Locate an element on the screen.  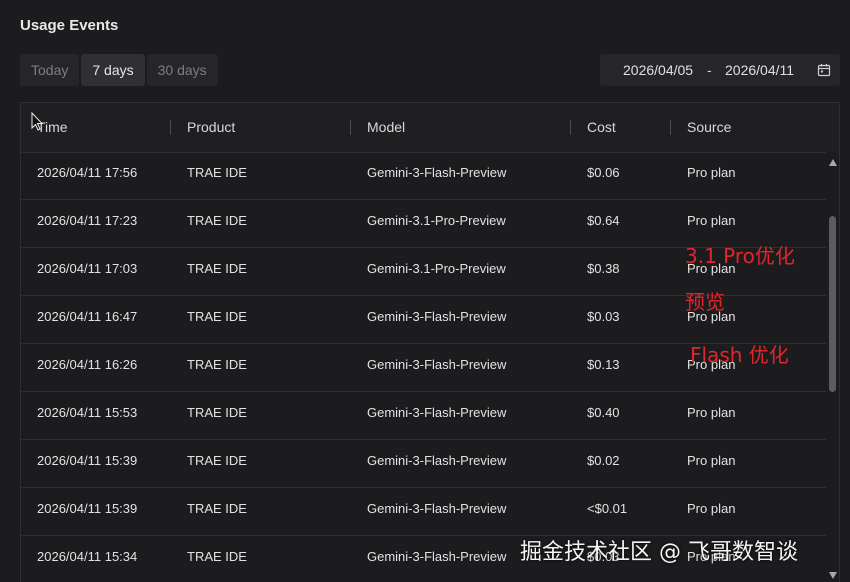
cell-cost: $0.40 is located at coordinates (603, 412).